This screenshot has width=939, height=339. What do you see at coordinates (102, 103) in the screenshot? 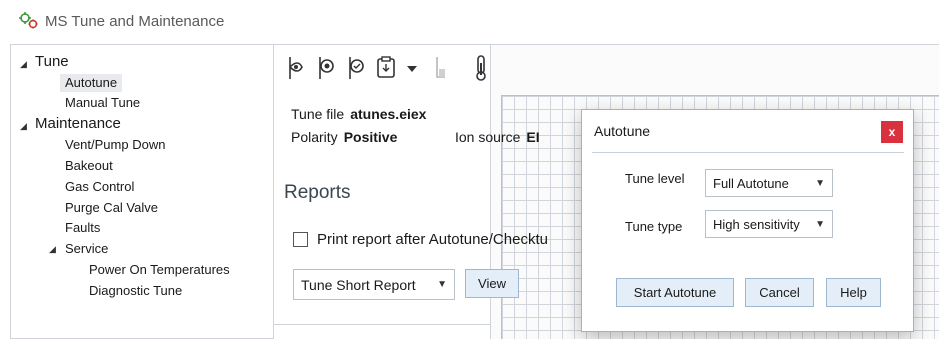
I see `tree-item-manual-tune: Manual Tune` at bounding box center [102, 103].